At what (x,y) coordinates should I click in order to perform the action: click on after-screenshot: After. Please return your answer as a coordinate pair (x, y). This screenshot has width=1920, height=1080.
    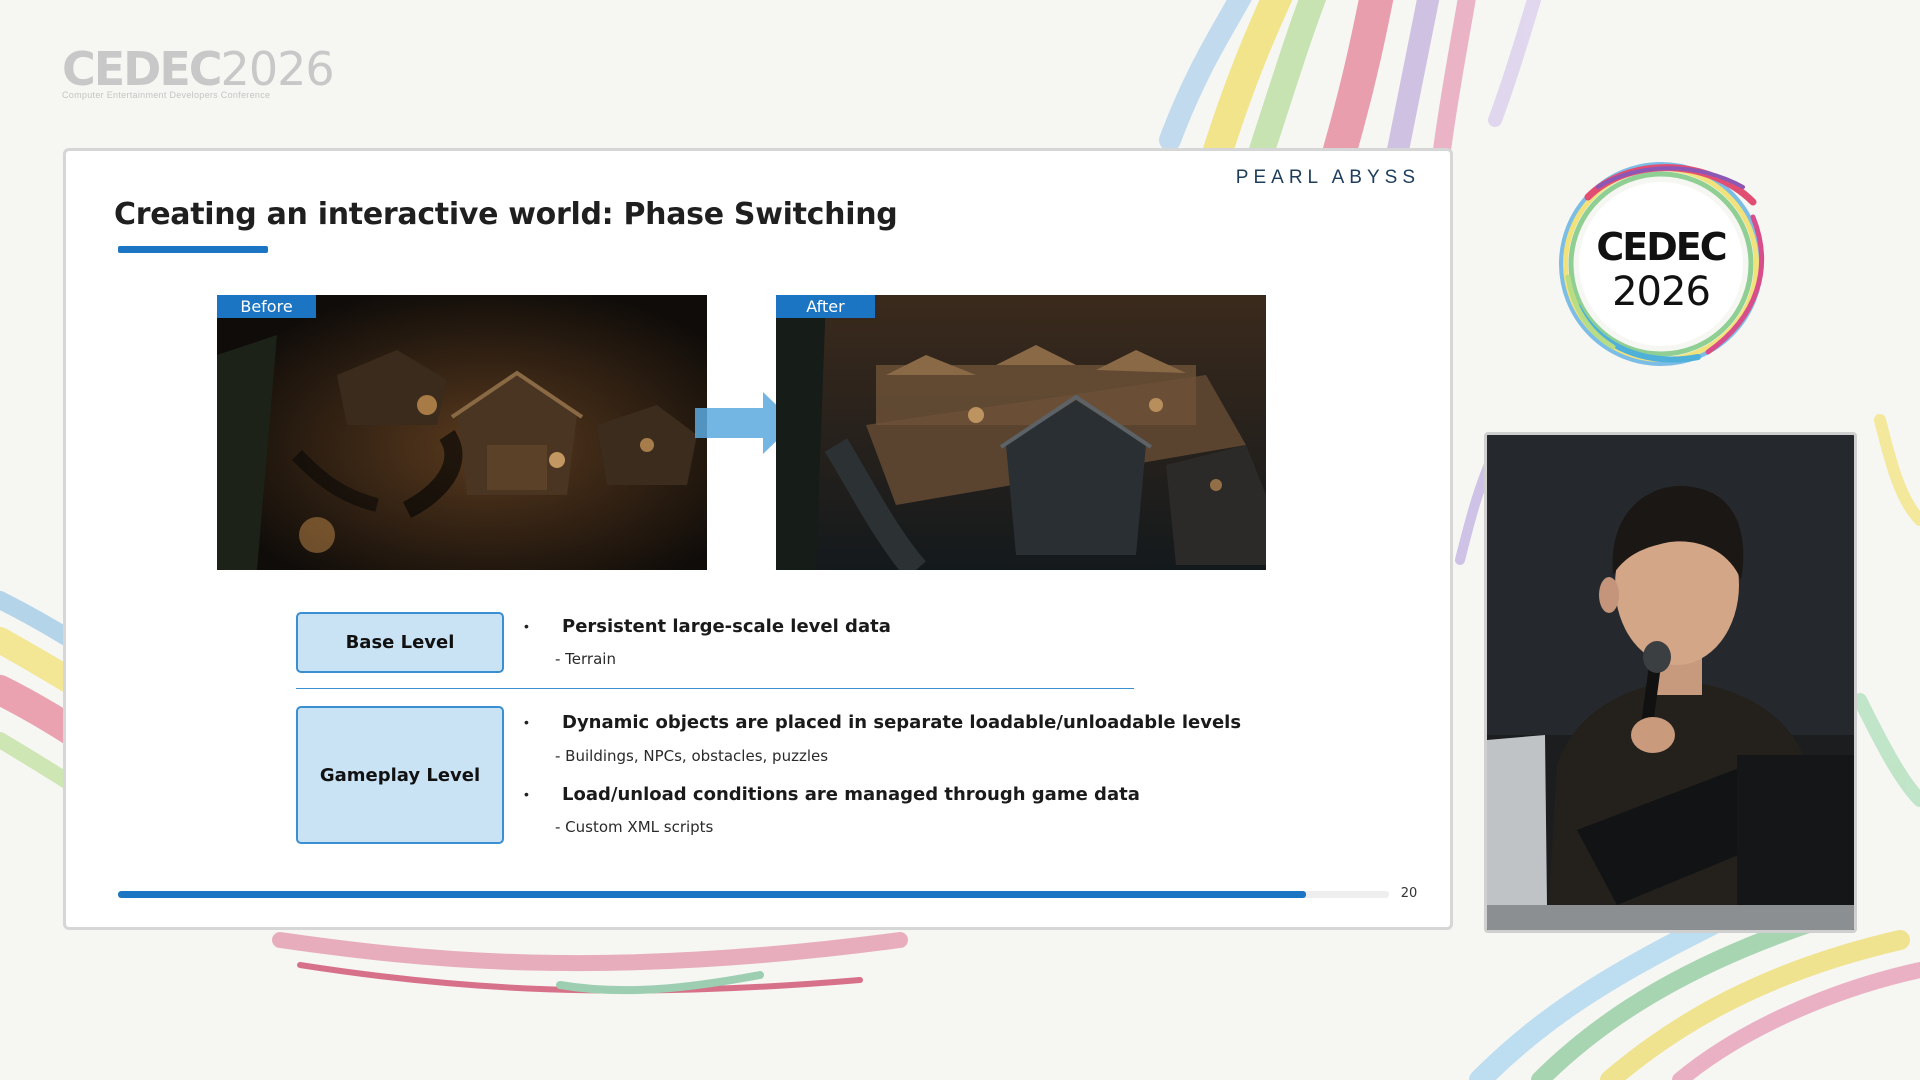
    Looking at the image, I should click on (1021, 432).